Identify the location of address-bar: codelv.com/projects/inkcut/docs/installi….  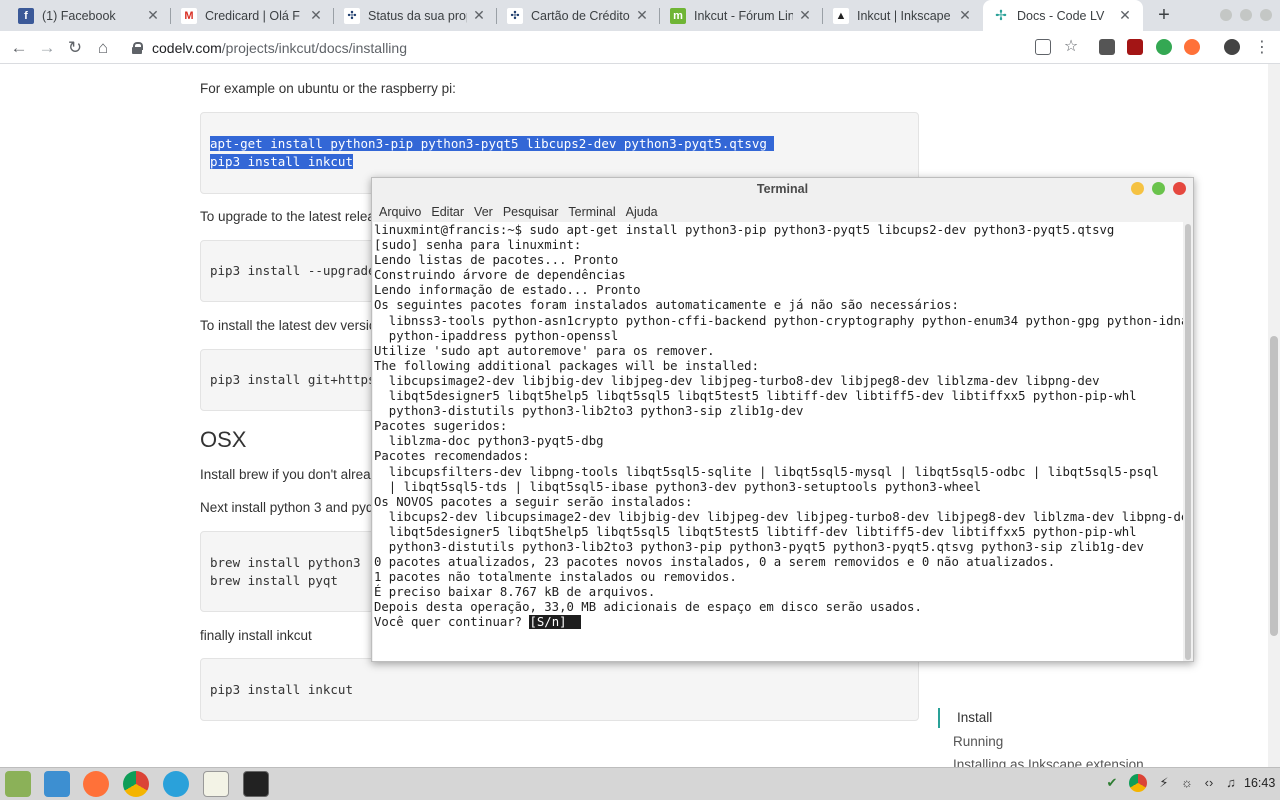
(612, 48).